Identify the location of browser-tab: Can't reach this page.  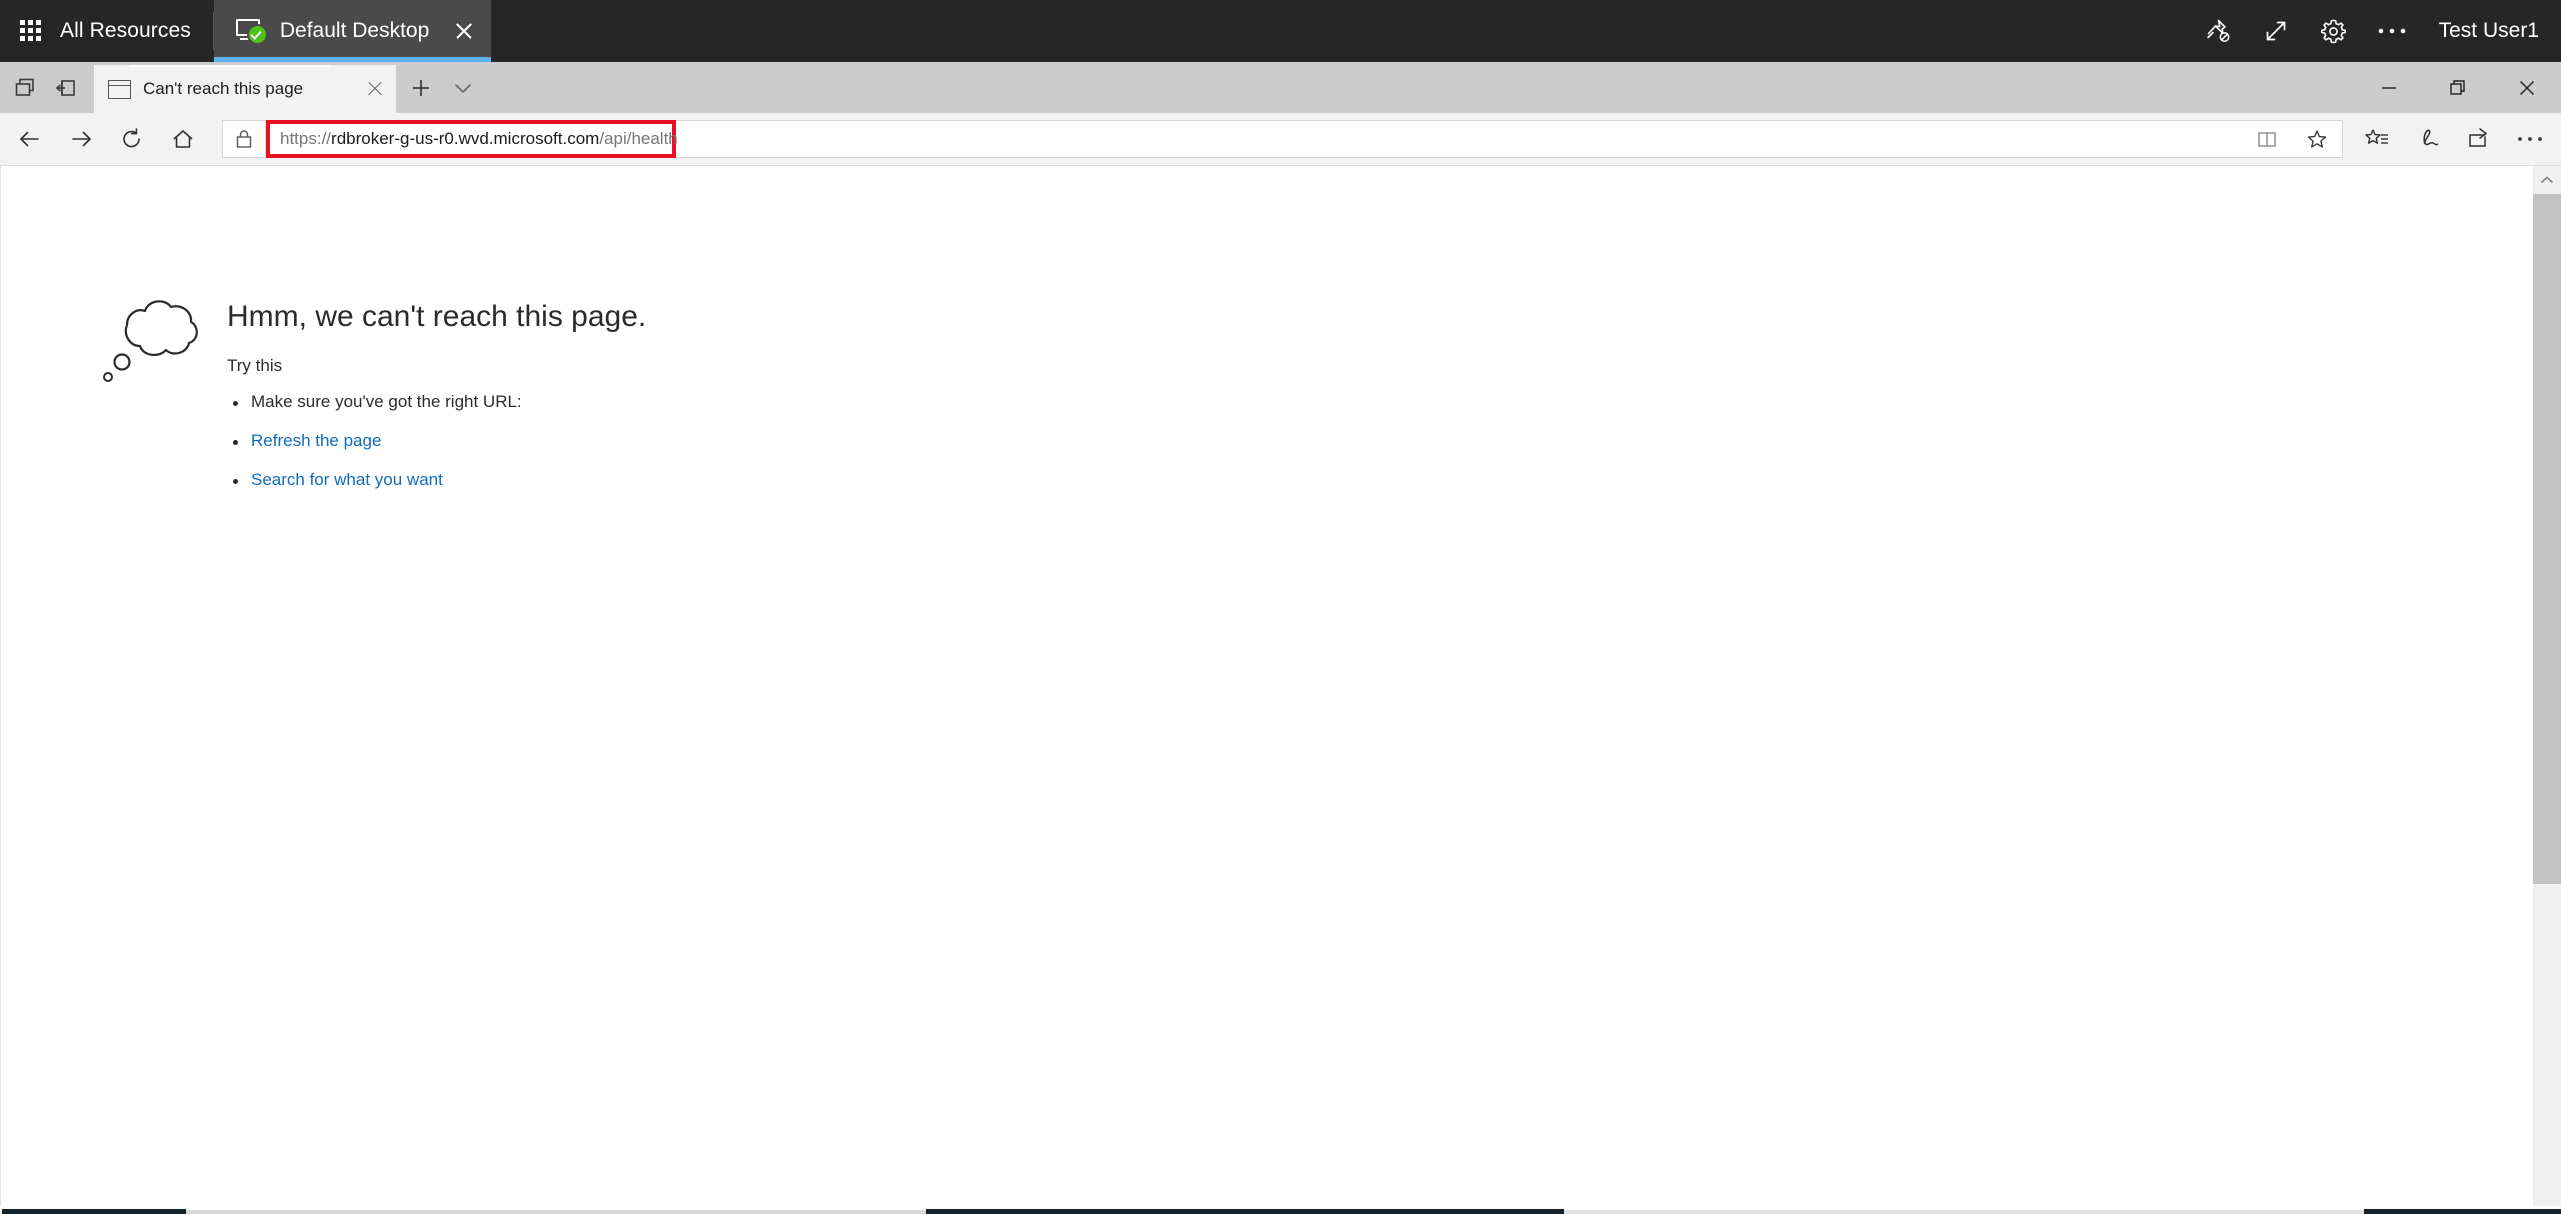
(245, 89).